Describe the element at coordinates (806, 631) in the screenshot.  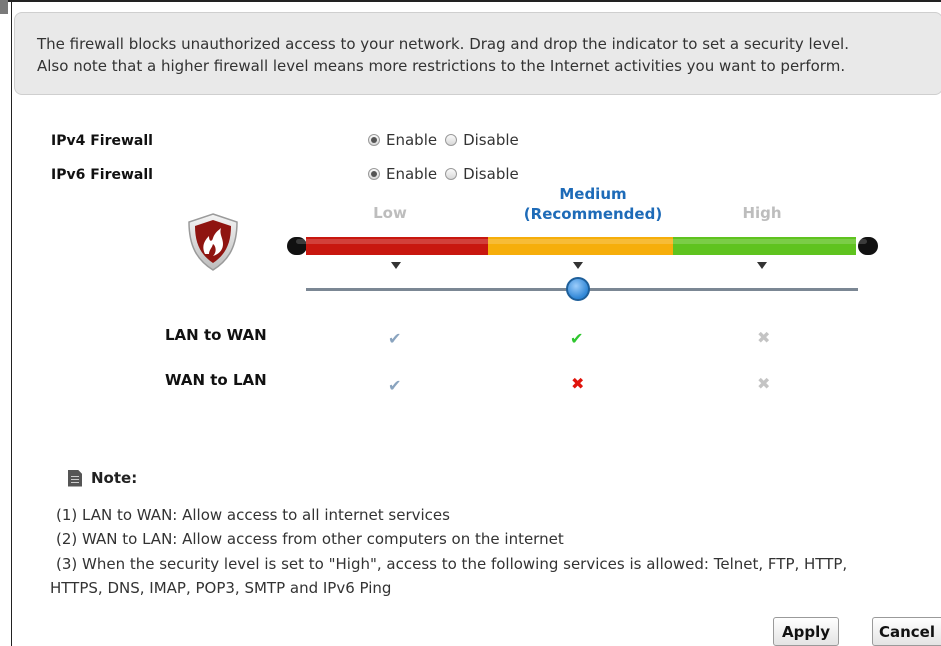
I see `apply-button: Apply` at that location.